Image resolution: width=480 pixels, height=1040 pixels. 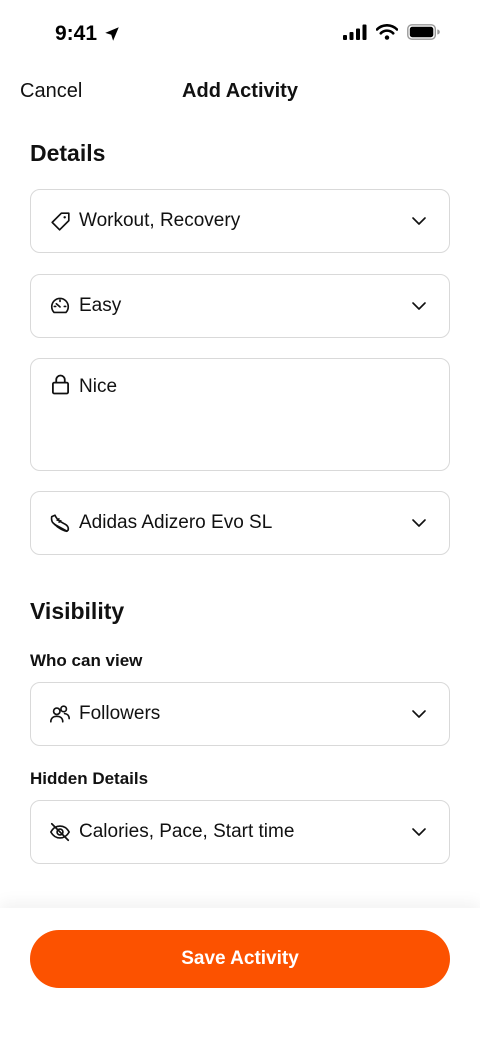 What do you see at coordinates (60, 523) in the screenshot?
I see `shoe-icon` at bounding box center [60, 523].